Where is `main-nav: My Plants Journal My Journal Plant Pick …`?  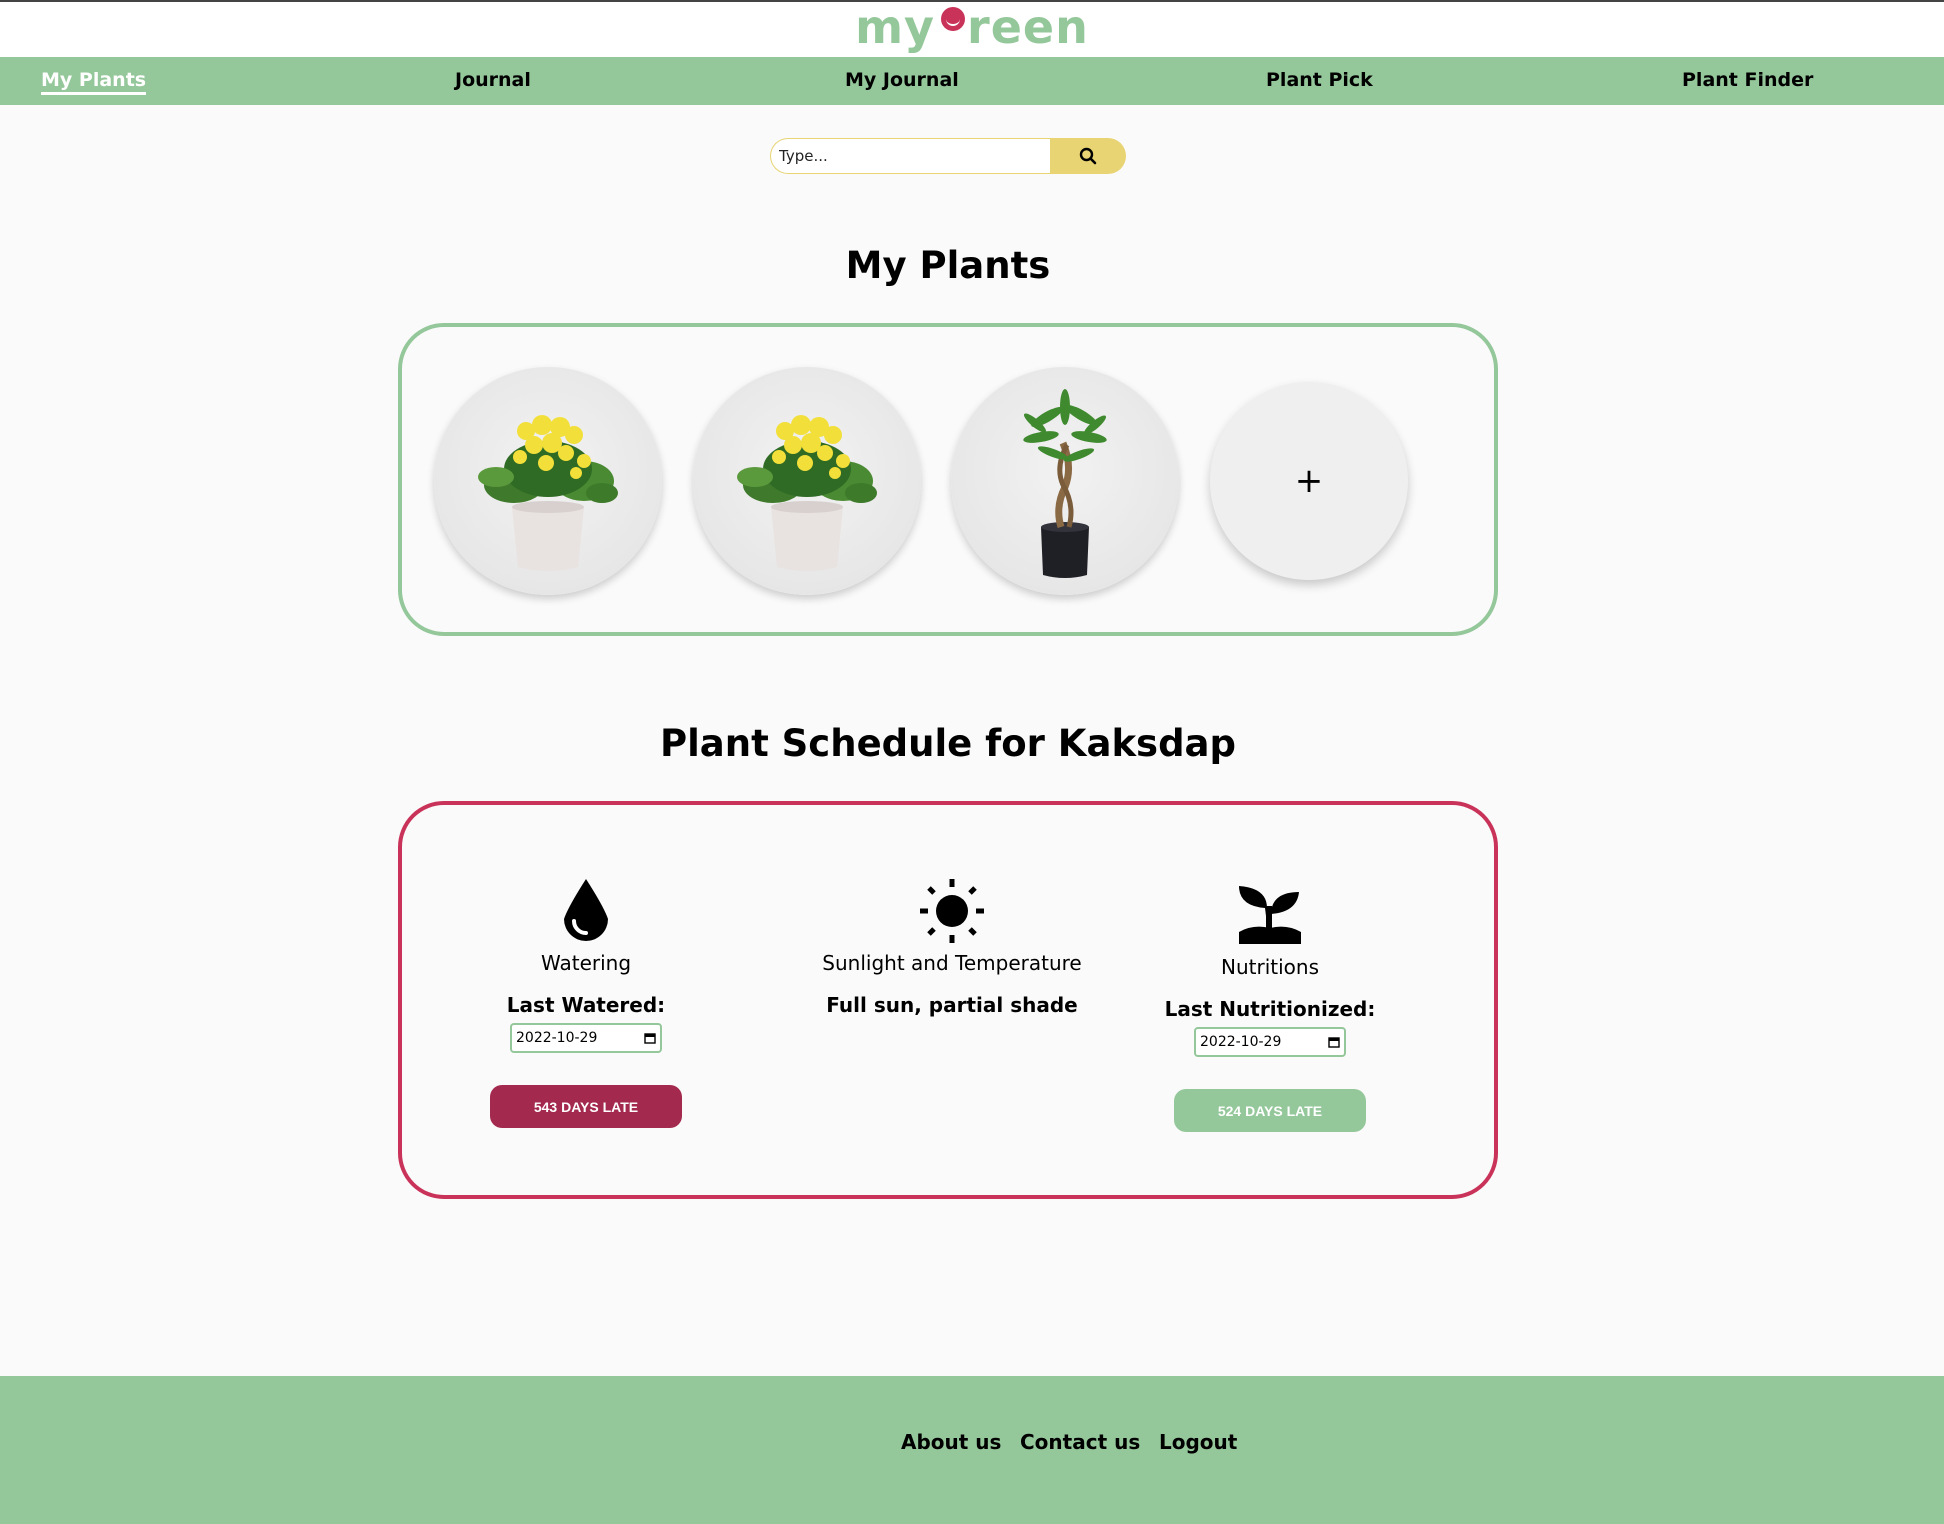
main-nav: My Plants Journal My Journal Plant Pick … is located at coordinates (972, 81).